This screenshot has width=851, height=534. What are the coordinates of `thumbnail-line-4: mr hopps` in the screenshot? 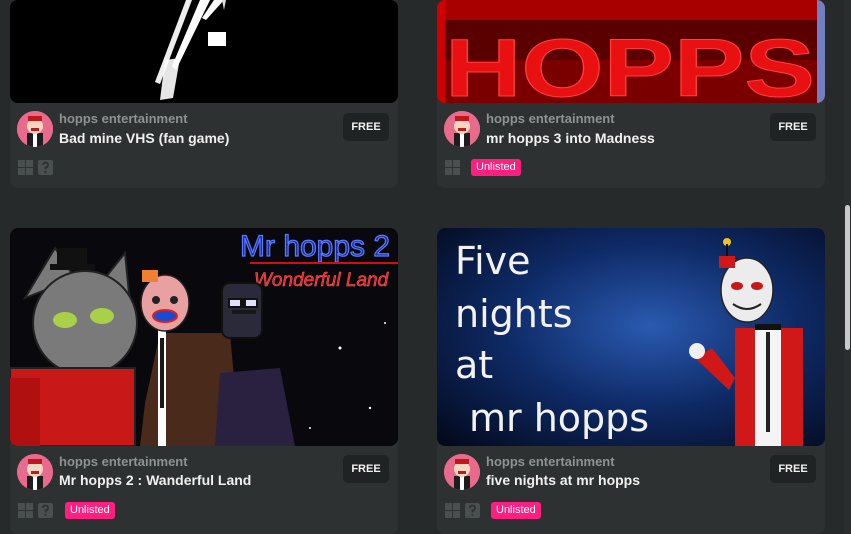 It's located at (559, 418).